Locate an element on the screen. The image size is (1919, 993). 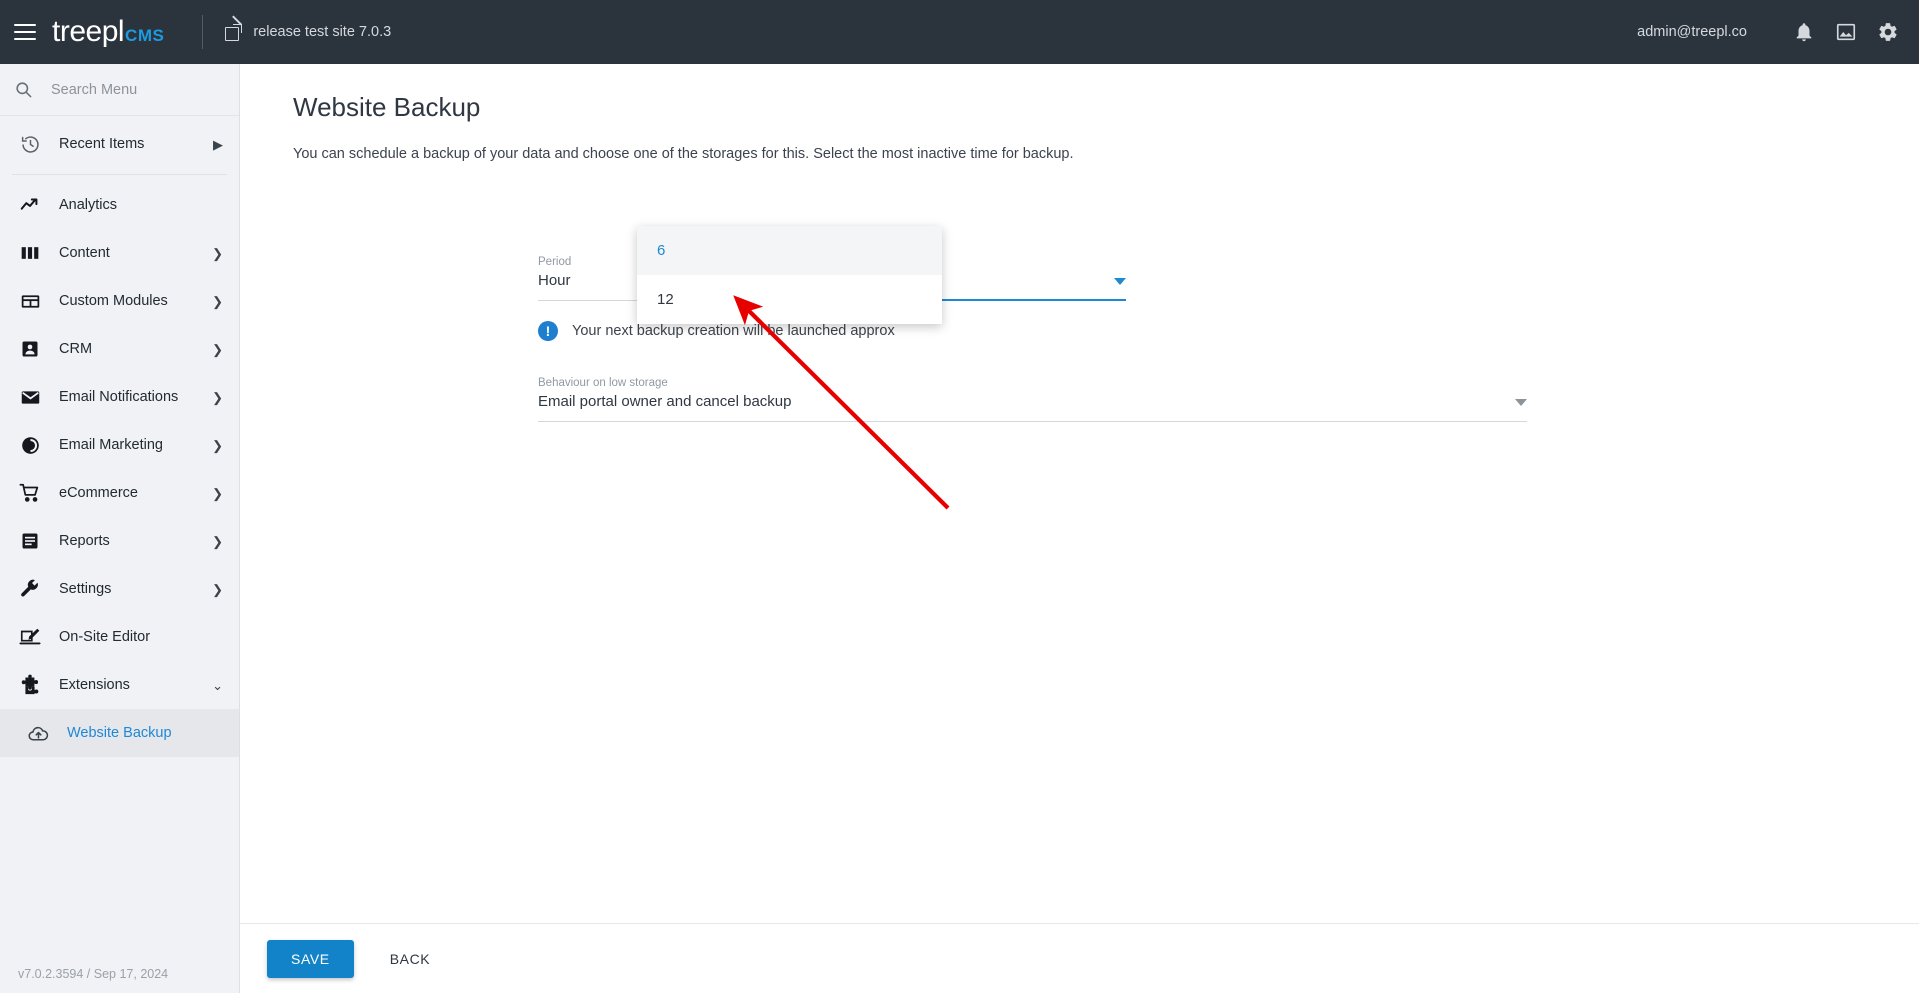
sidebar-item-settings: Settings ❯ is located at coordinates (119, 589).